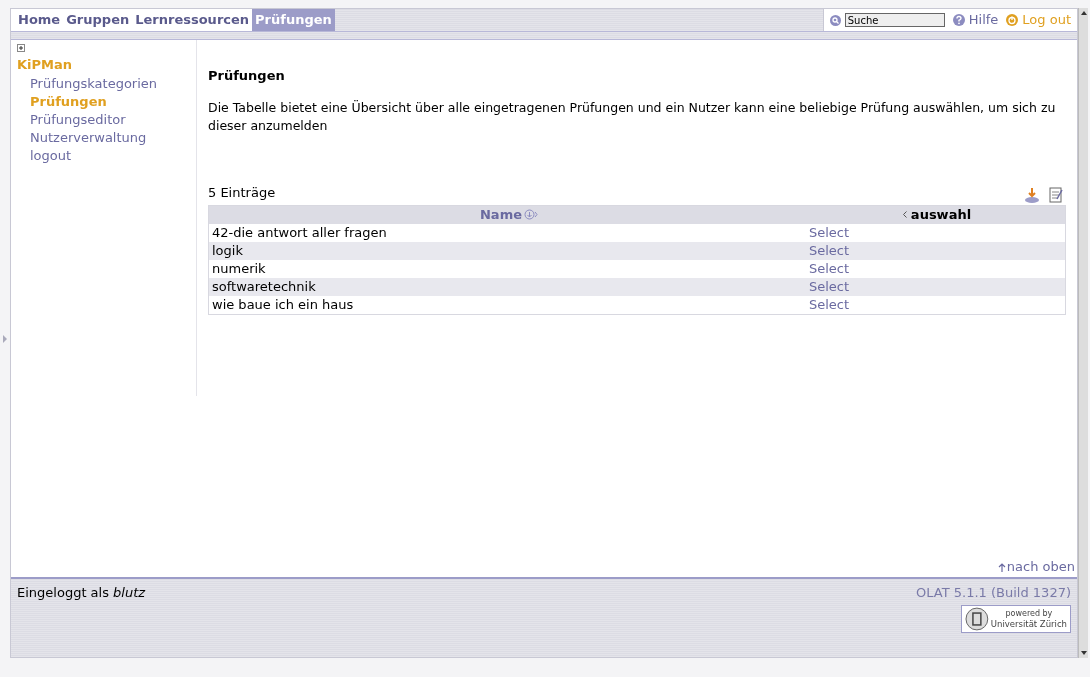 The image size is (1090, 677). Describe the element at coordinates (227, 250) in the screenshot. I see `table-cell-text: logik` at that location.